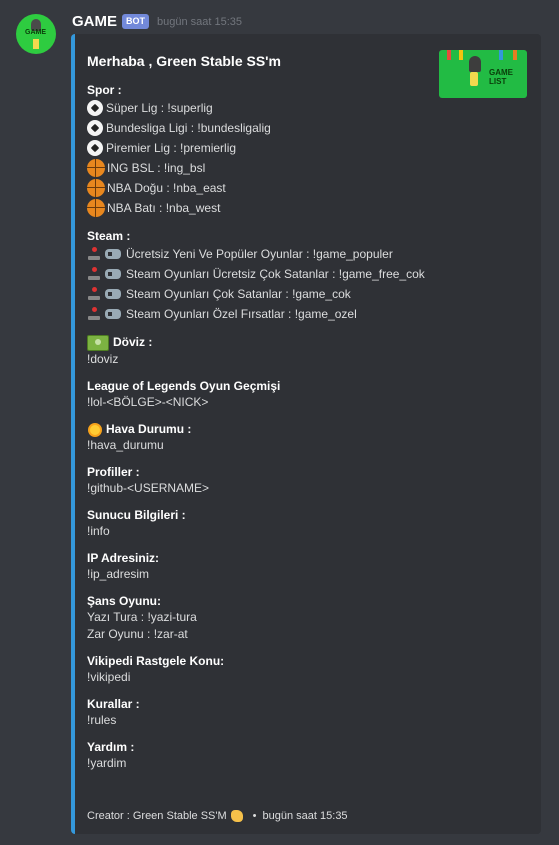 This screenshot has width=559, height=845. Describe the element at coordinates (267, 437) in the screenshot. I see `field-hava: Hava Durumu : !hava_durumu` at that location.